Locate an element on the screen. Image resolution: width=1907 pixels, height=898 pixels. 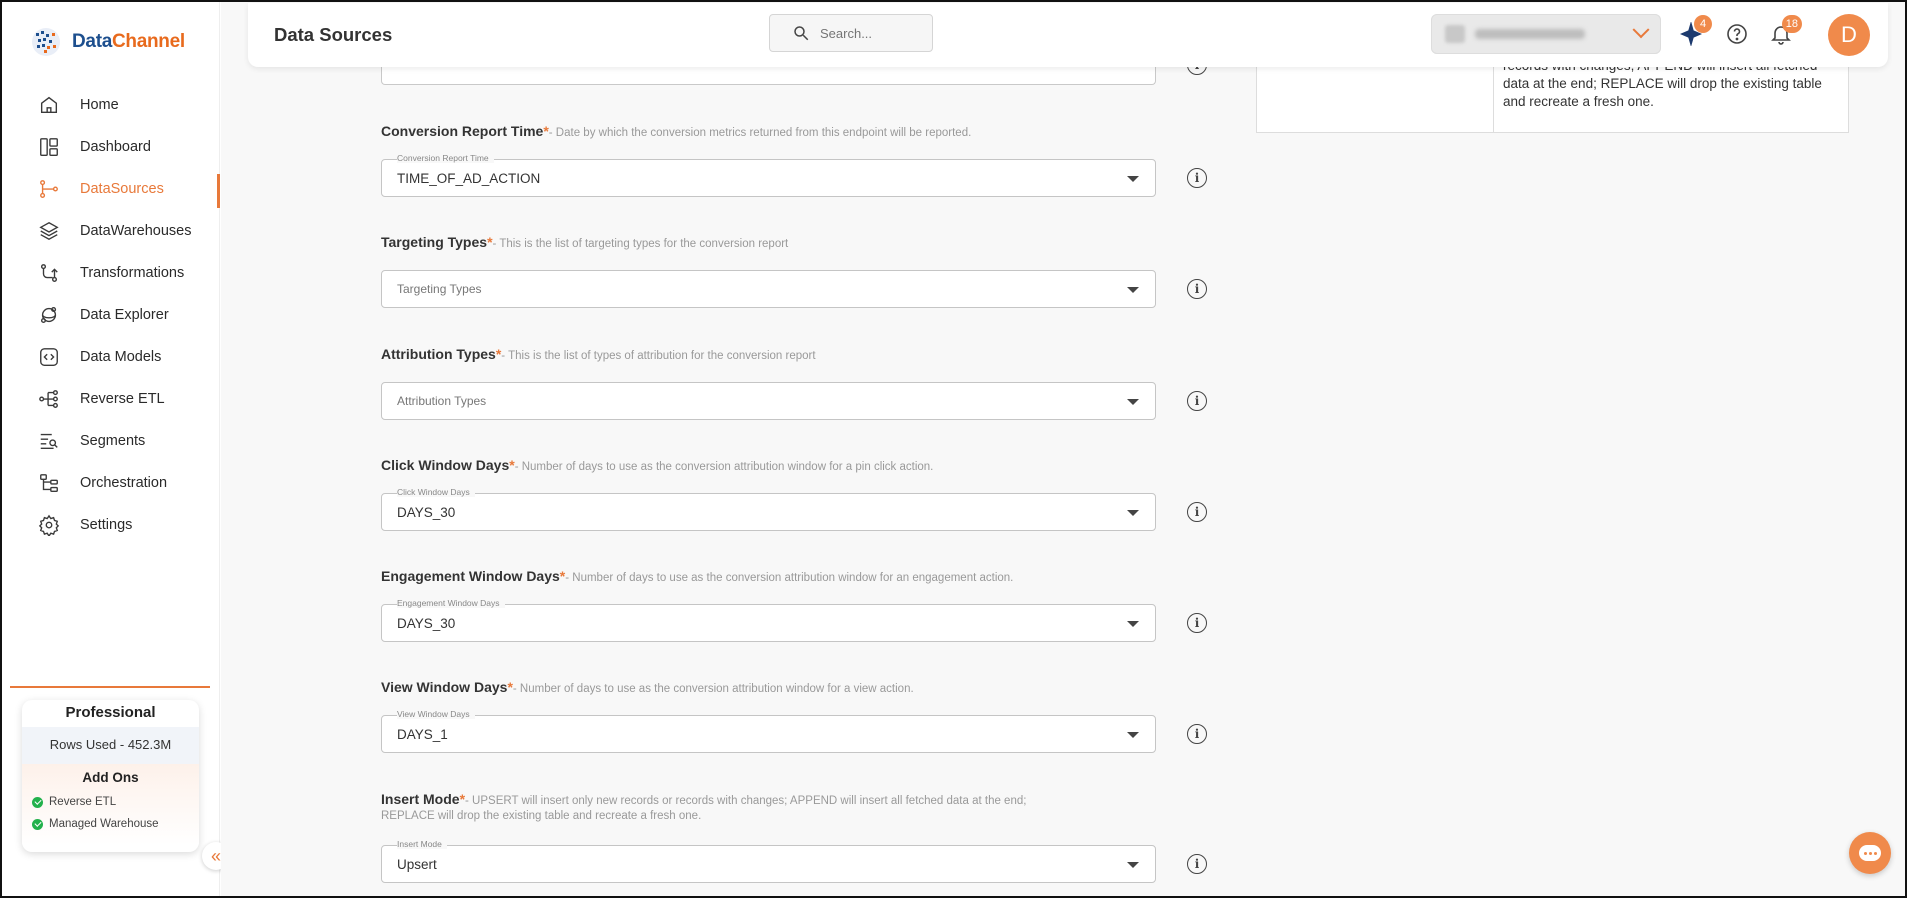
sidebar-item-data-explorer: Data Explorer is located at coordinates (110, 315).